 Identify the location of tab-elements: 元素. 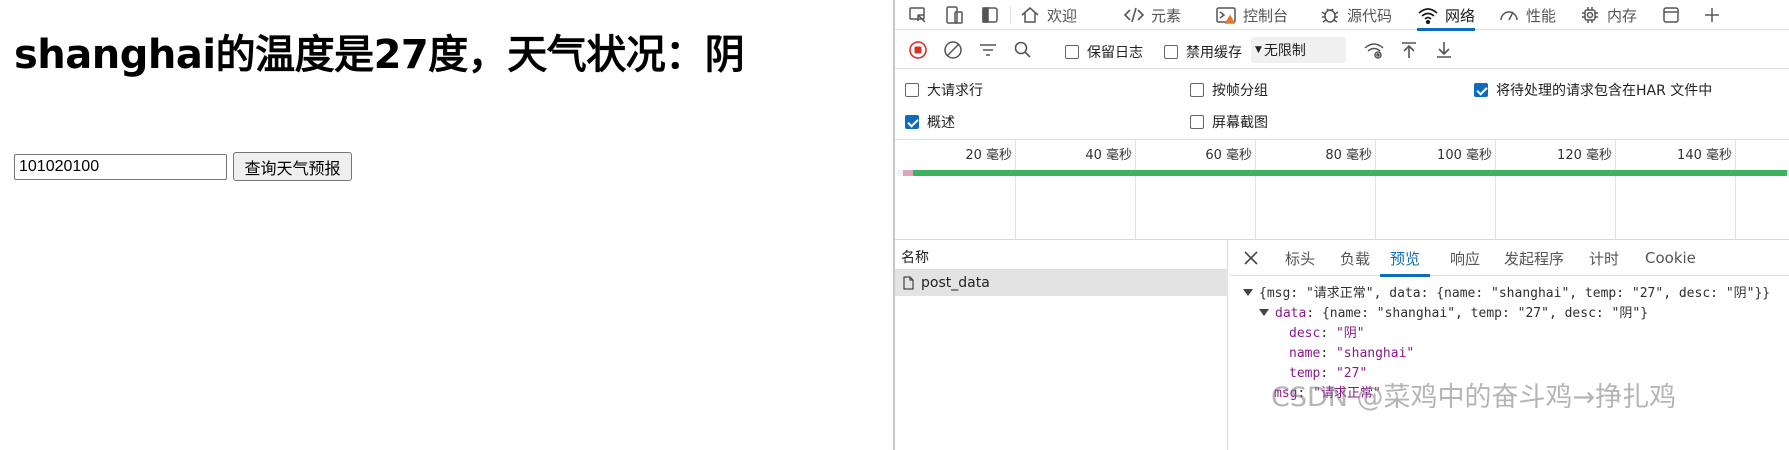
(1152, 15).